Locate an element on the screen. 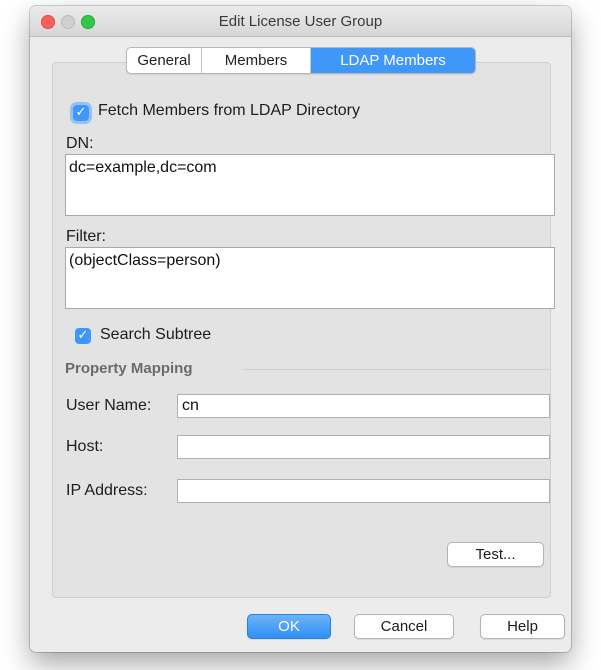 The image size is (601, 670). tab-ldap-members: LDAP Members is located at coordinates (393, 60).